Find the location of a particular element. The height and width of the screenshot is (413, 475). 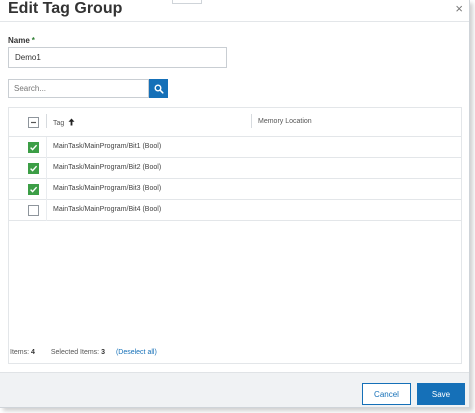

title-tab-decoration is located at coordinates (187, 2).